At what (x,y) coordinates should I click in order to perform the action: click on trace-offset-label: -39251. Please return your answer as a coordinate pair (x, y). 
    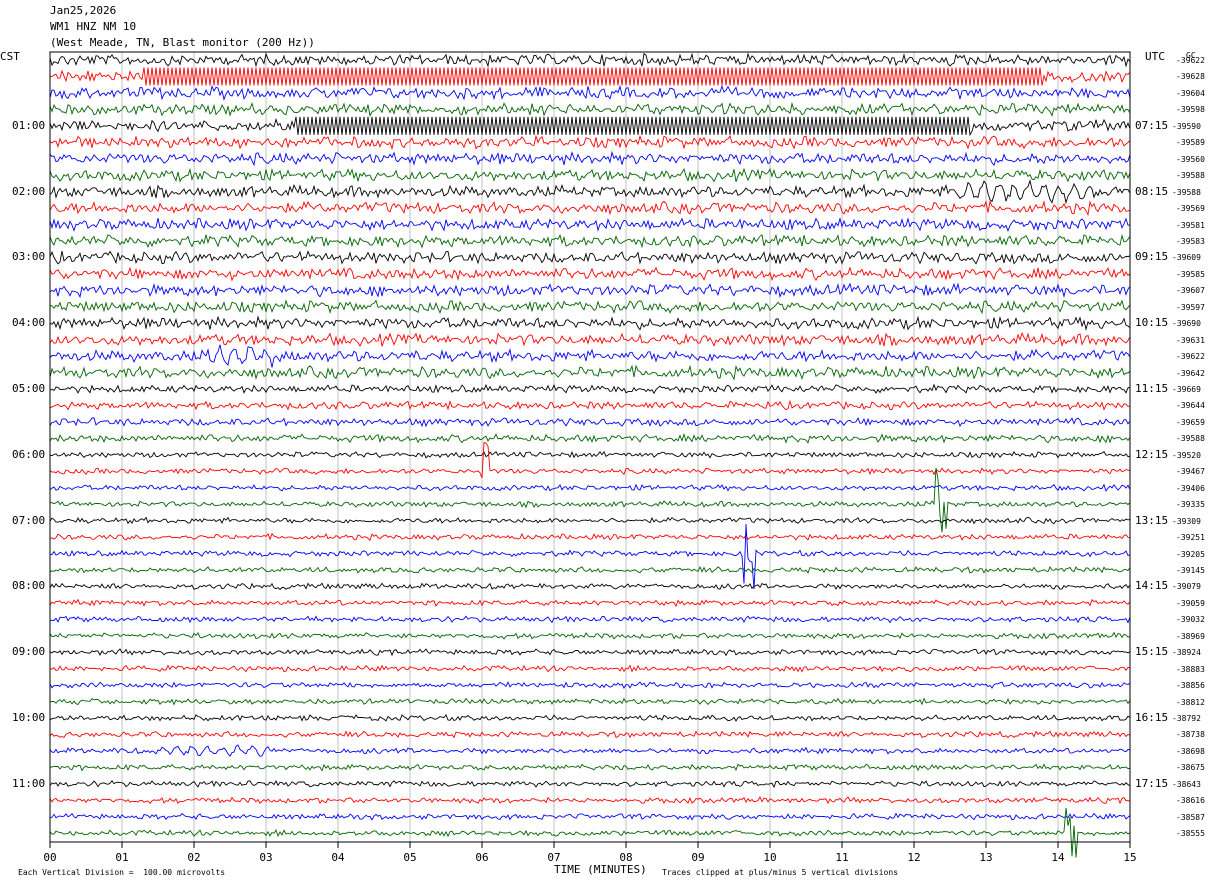
    Looking at the image, I should click on (1190, 538).